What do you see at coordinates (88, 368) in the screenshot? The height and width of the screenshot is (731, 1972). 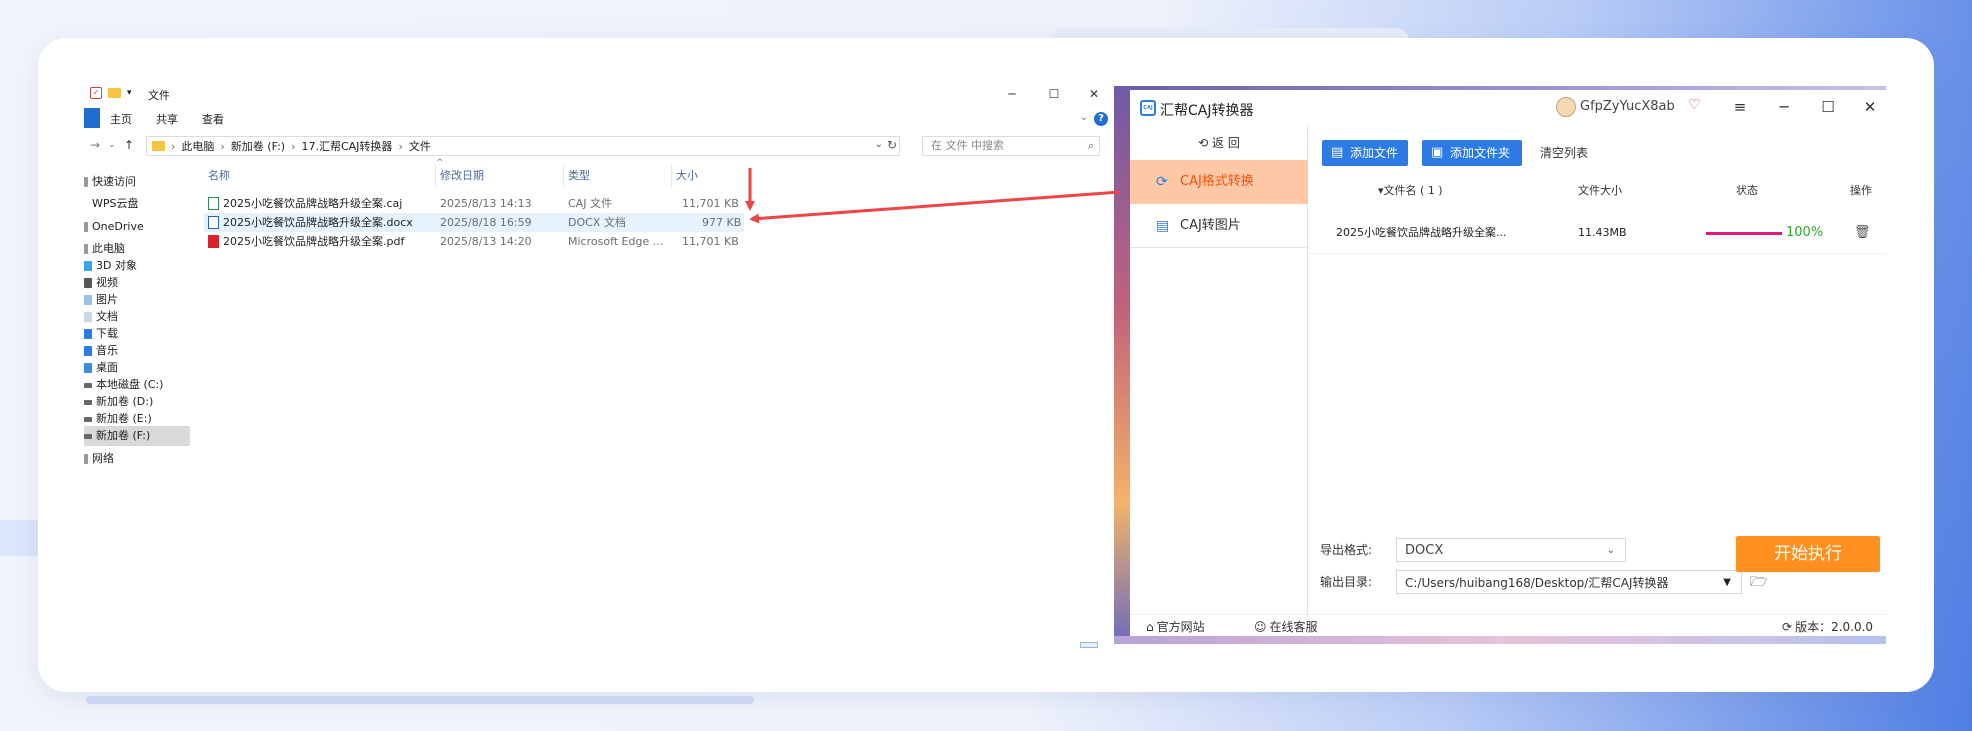 I see `desktop-icon` at bounding box center [88, 368].